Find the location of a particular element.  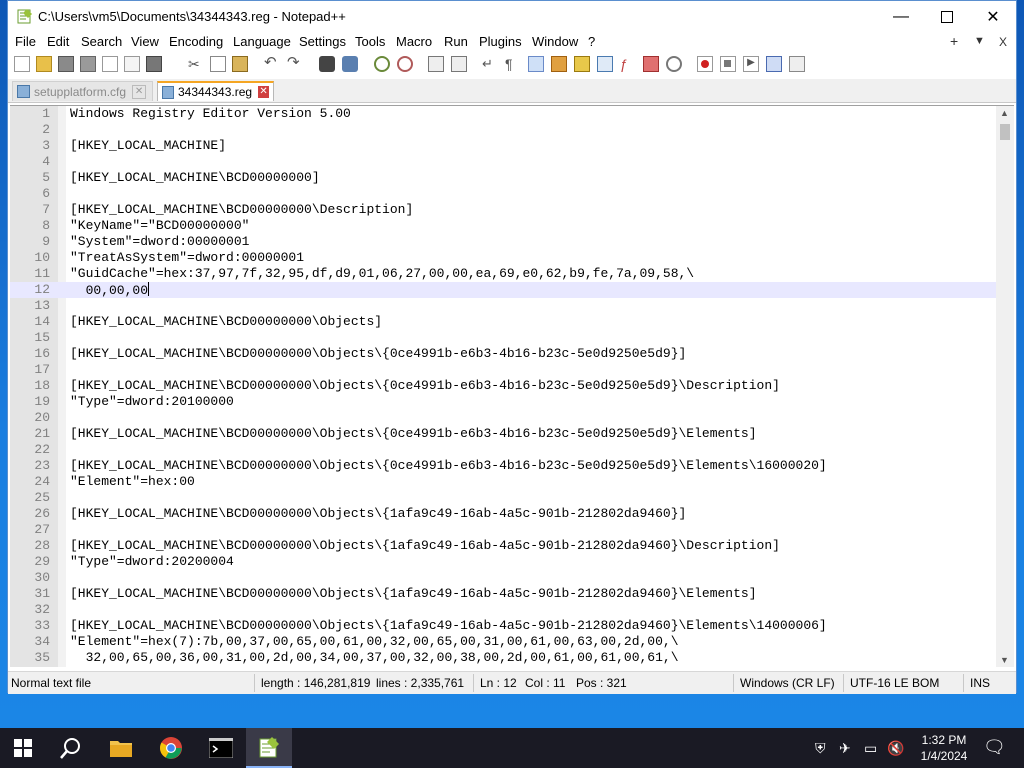

close-button: ✕ is located at coordinates (993, 16).